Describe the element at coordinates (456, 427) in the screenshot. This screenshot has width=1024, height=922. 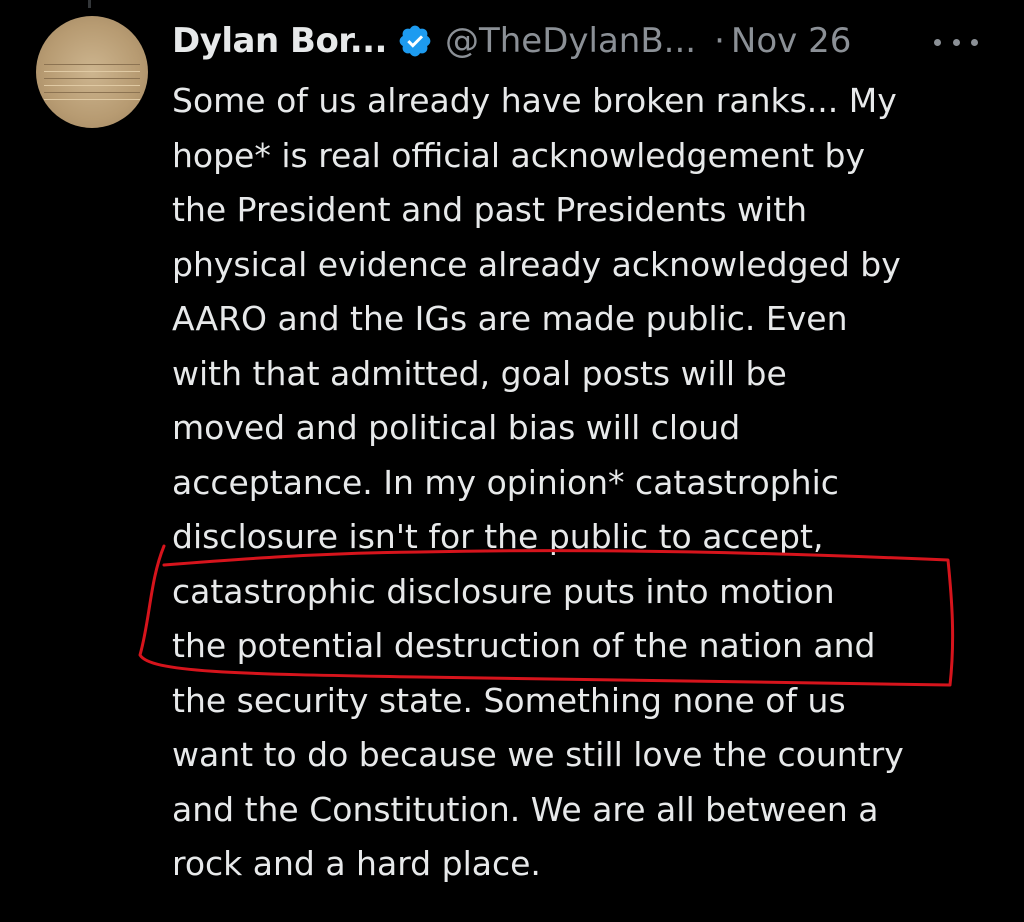
I see `tweet-body-line: moved and political bias will cloud` at that location.